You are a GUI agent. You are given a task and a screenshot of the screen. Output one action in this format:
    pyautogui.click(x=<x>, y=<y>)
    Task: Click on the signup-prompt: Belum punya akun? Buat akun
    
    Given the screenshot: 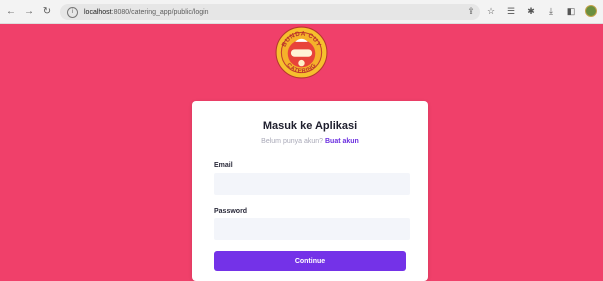 What is the action you would take?
    pyautogui.click(x=310, y=141)
    